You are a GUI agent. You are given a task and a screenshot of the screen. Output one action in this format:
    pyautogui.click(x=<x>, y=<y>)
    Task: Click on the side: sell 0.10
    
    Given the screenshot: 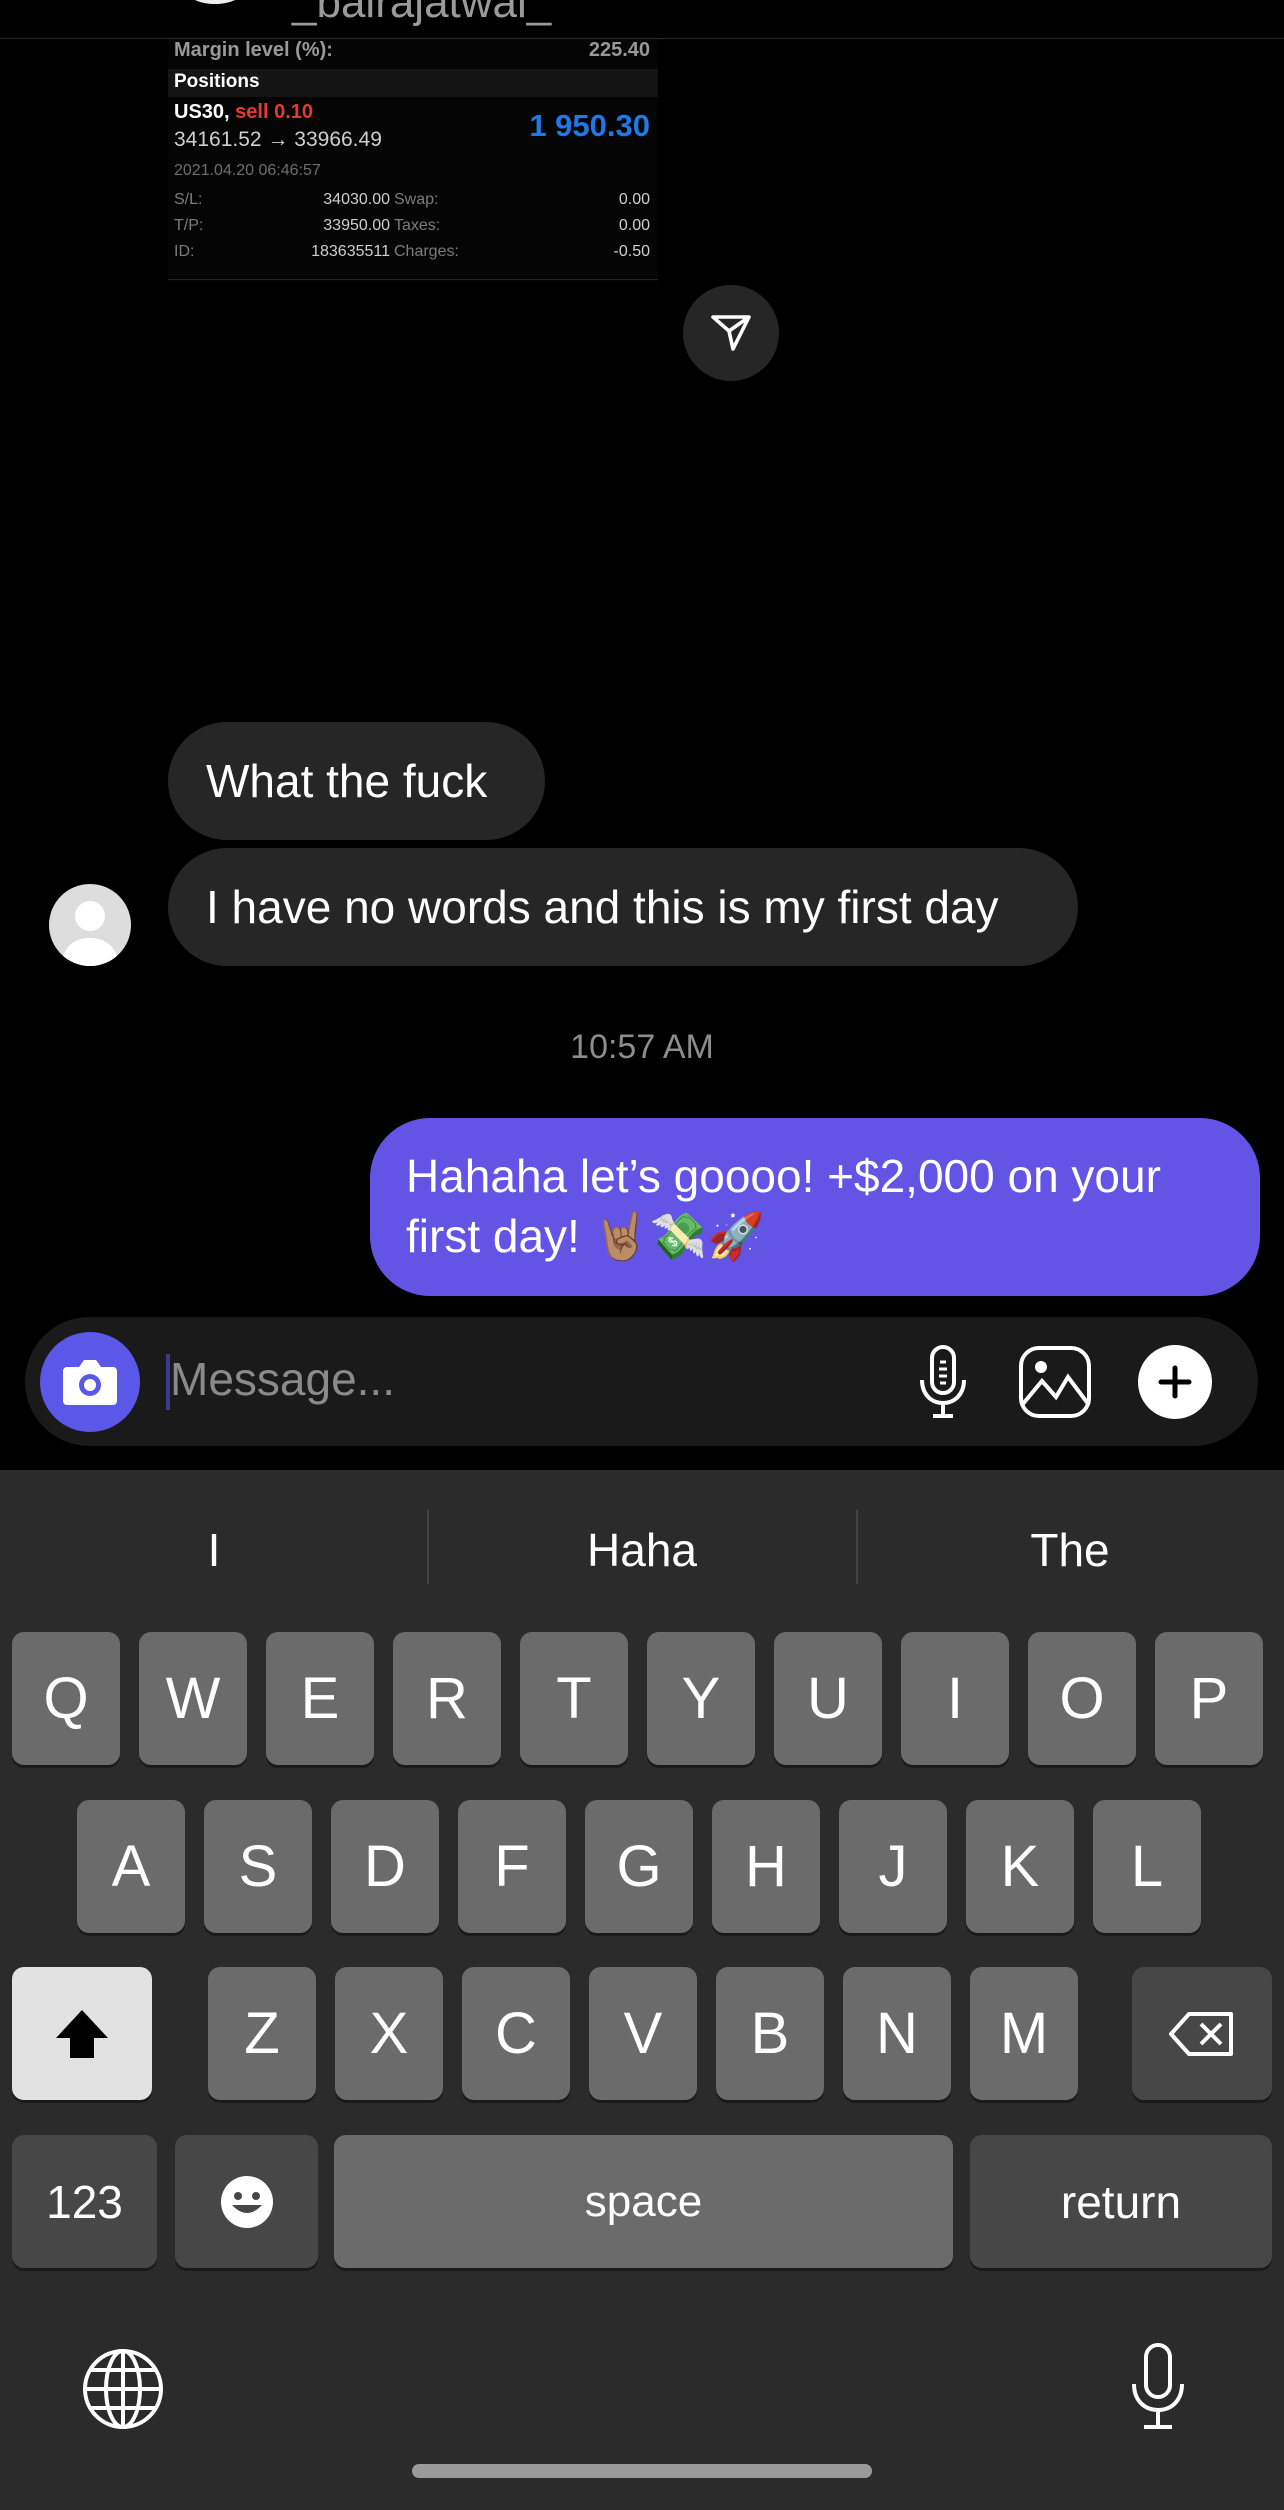 What is the action you would take?
    pyautogui.click(x=274, y=112)
    